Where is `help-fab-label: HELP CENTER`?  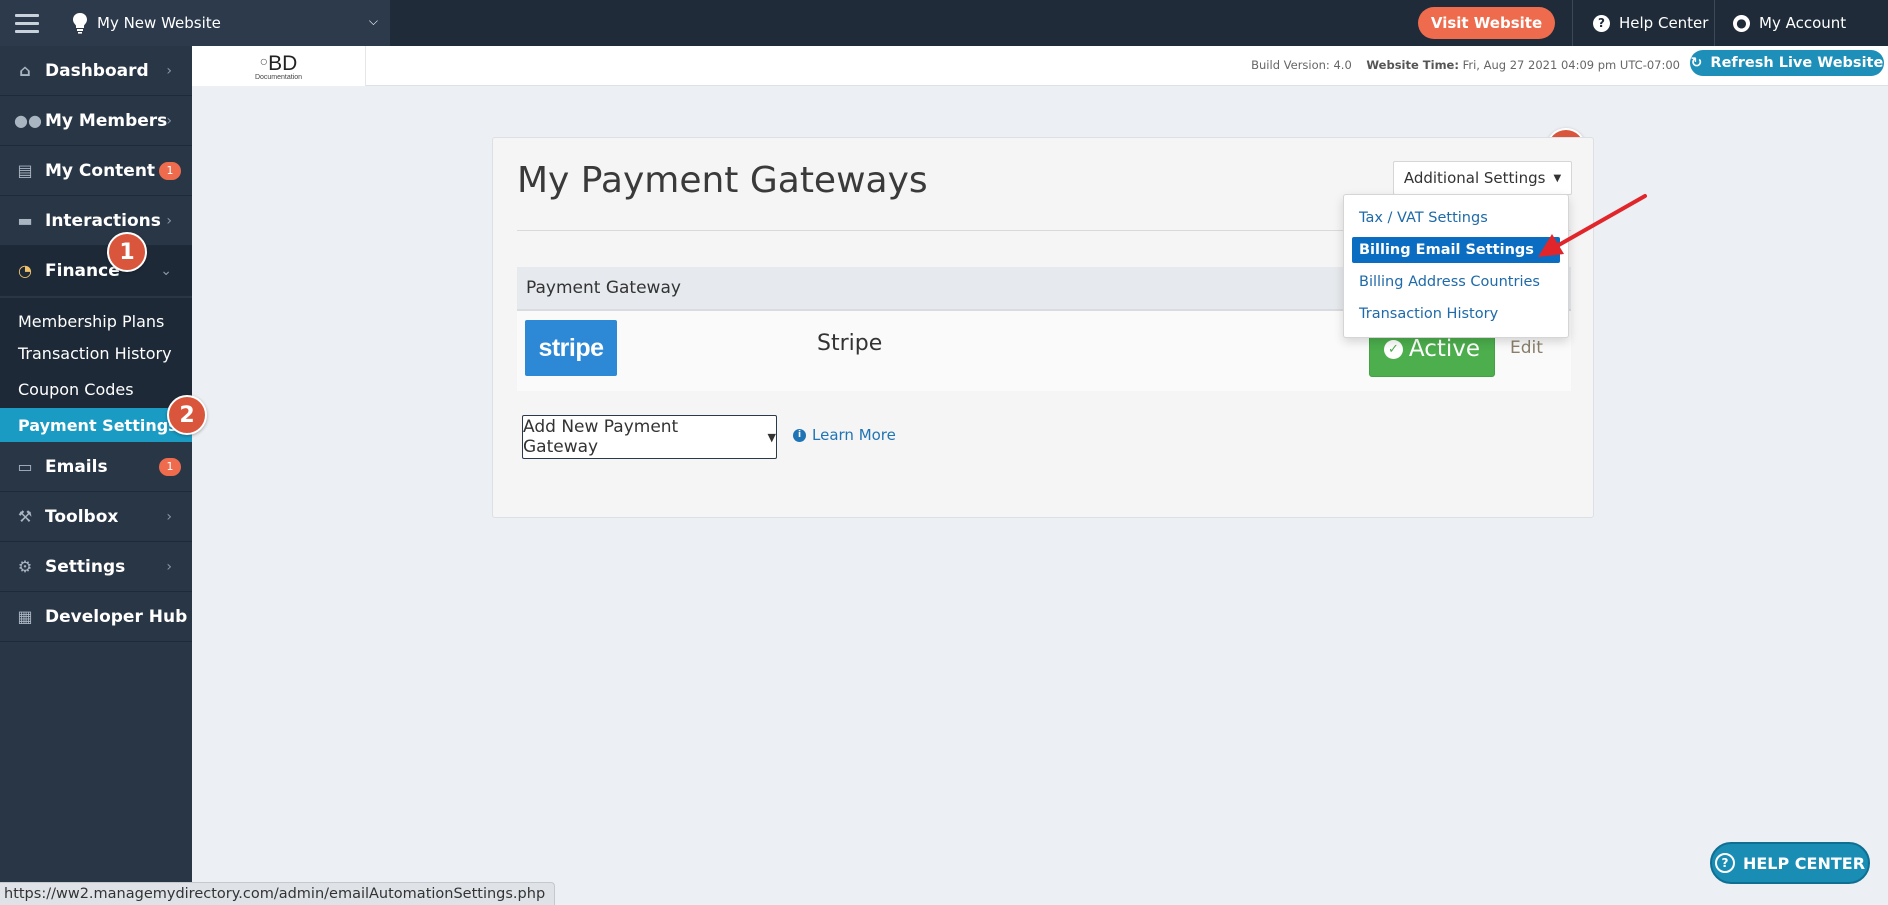
help-fab-label: HELP CENTER is located at coordinates (1804, 863).